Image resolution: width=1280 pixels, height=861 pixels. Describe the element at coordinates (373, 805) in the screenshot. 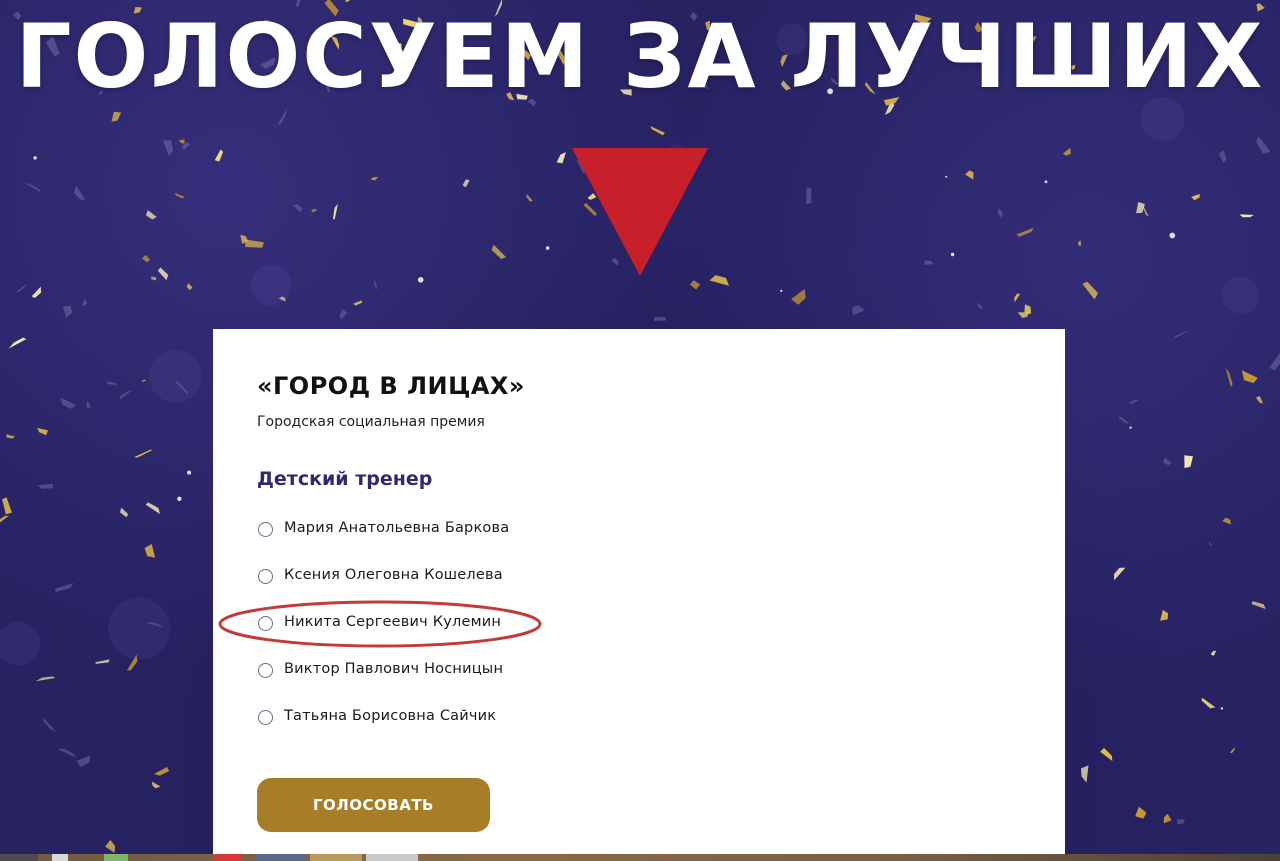

I see `vote-button: ГОЛОСОВАТЬ` at that location.